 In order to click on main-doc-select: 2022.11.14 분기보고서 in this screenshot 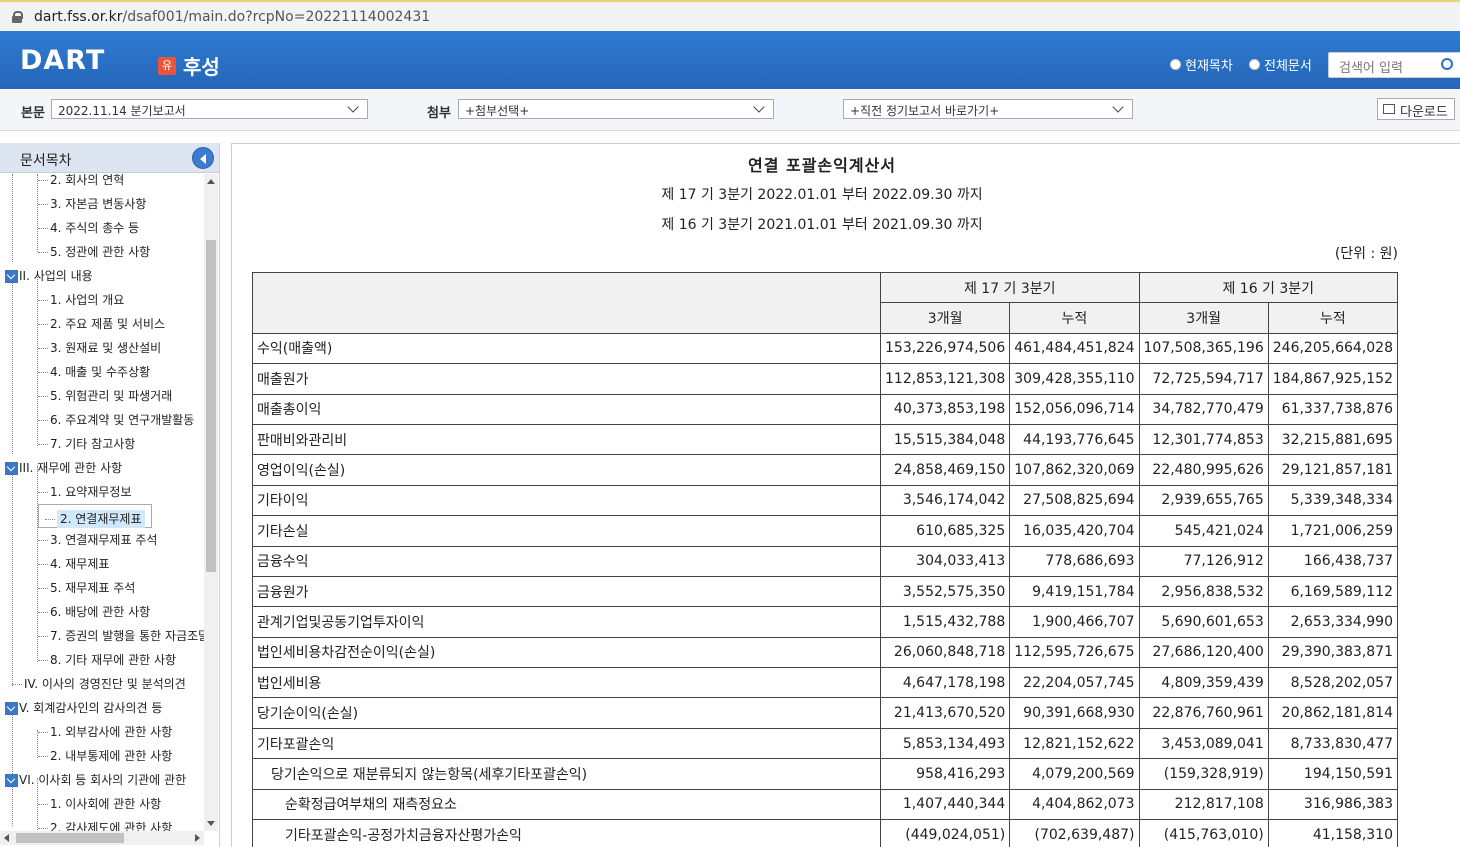, I will do `click(209, 109)`.